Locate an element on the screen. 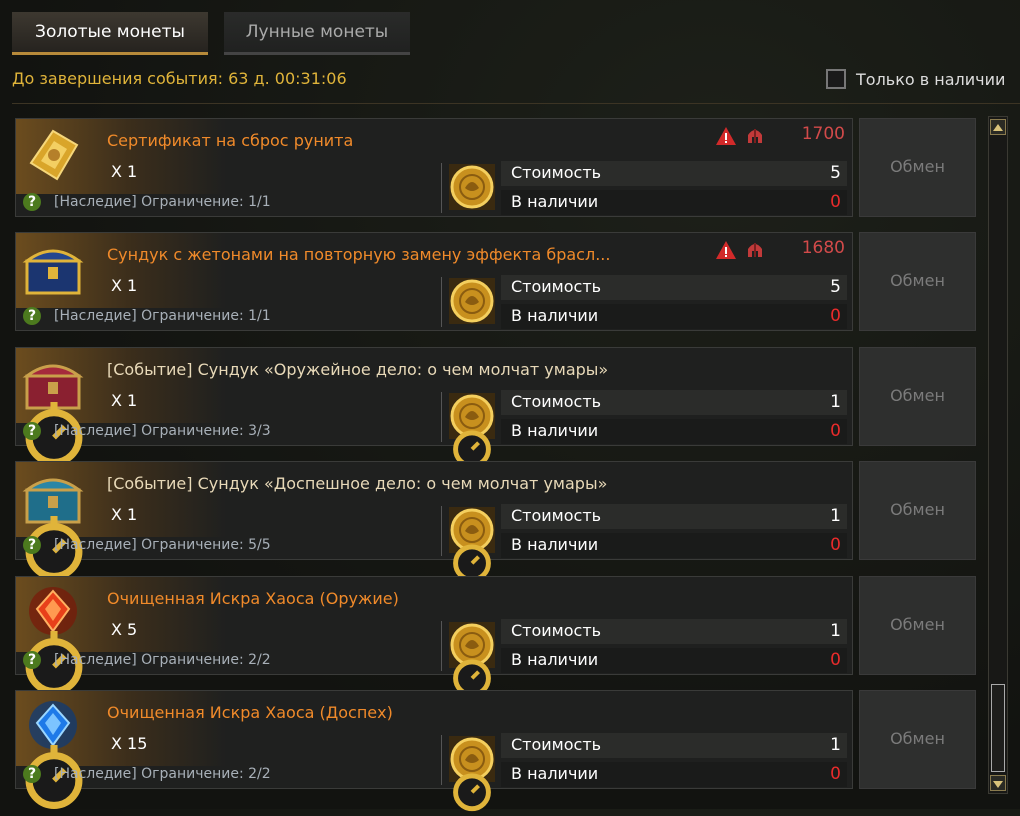 This screenshot has width=1020, height=816. item-quantity: X 5 is located at coordinates (124, 629).